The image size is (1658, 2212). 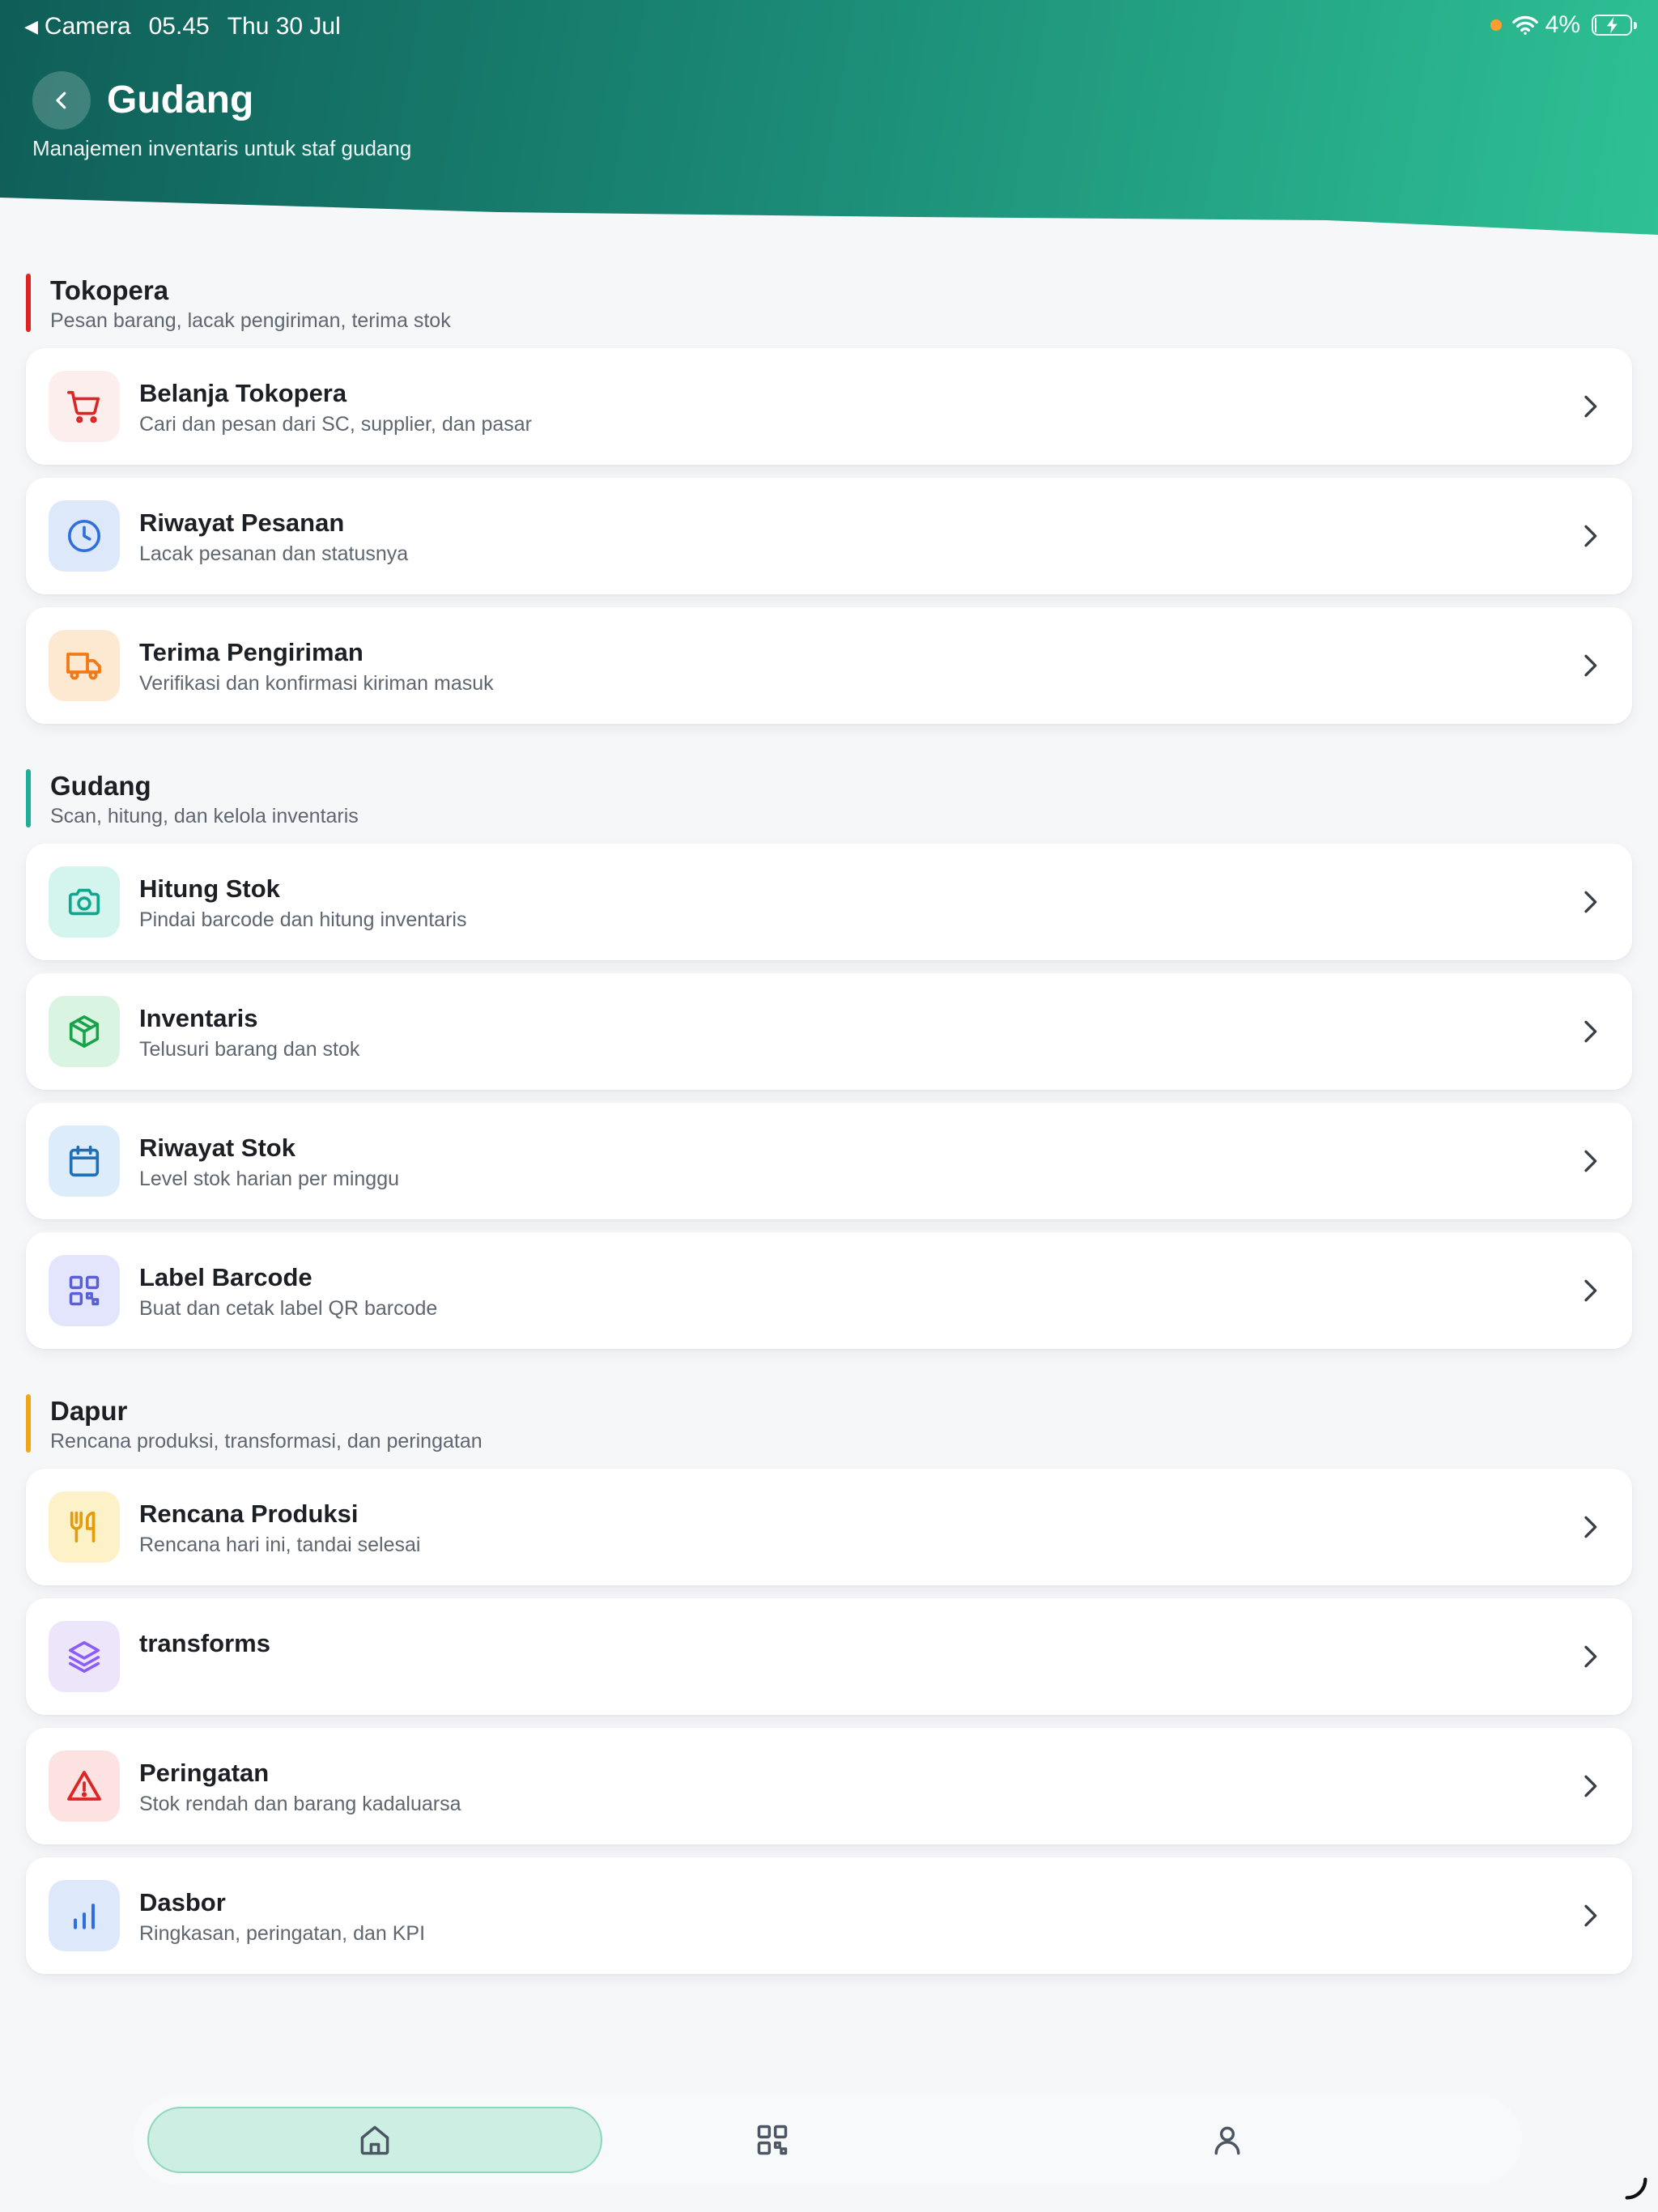 I want to click on card-title: transforms, so click(x=204, y=1643).